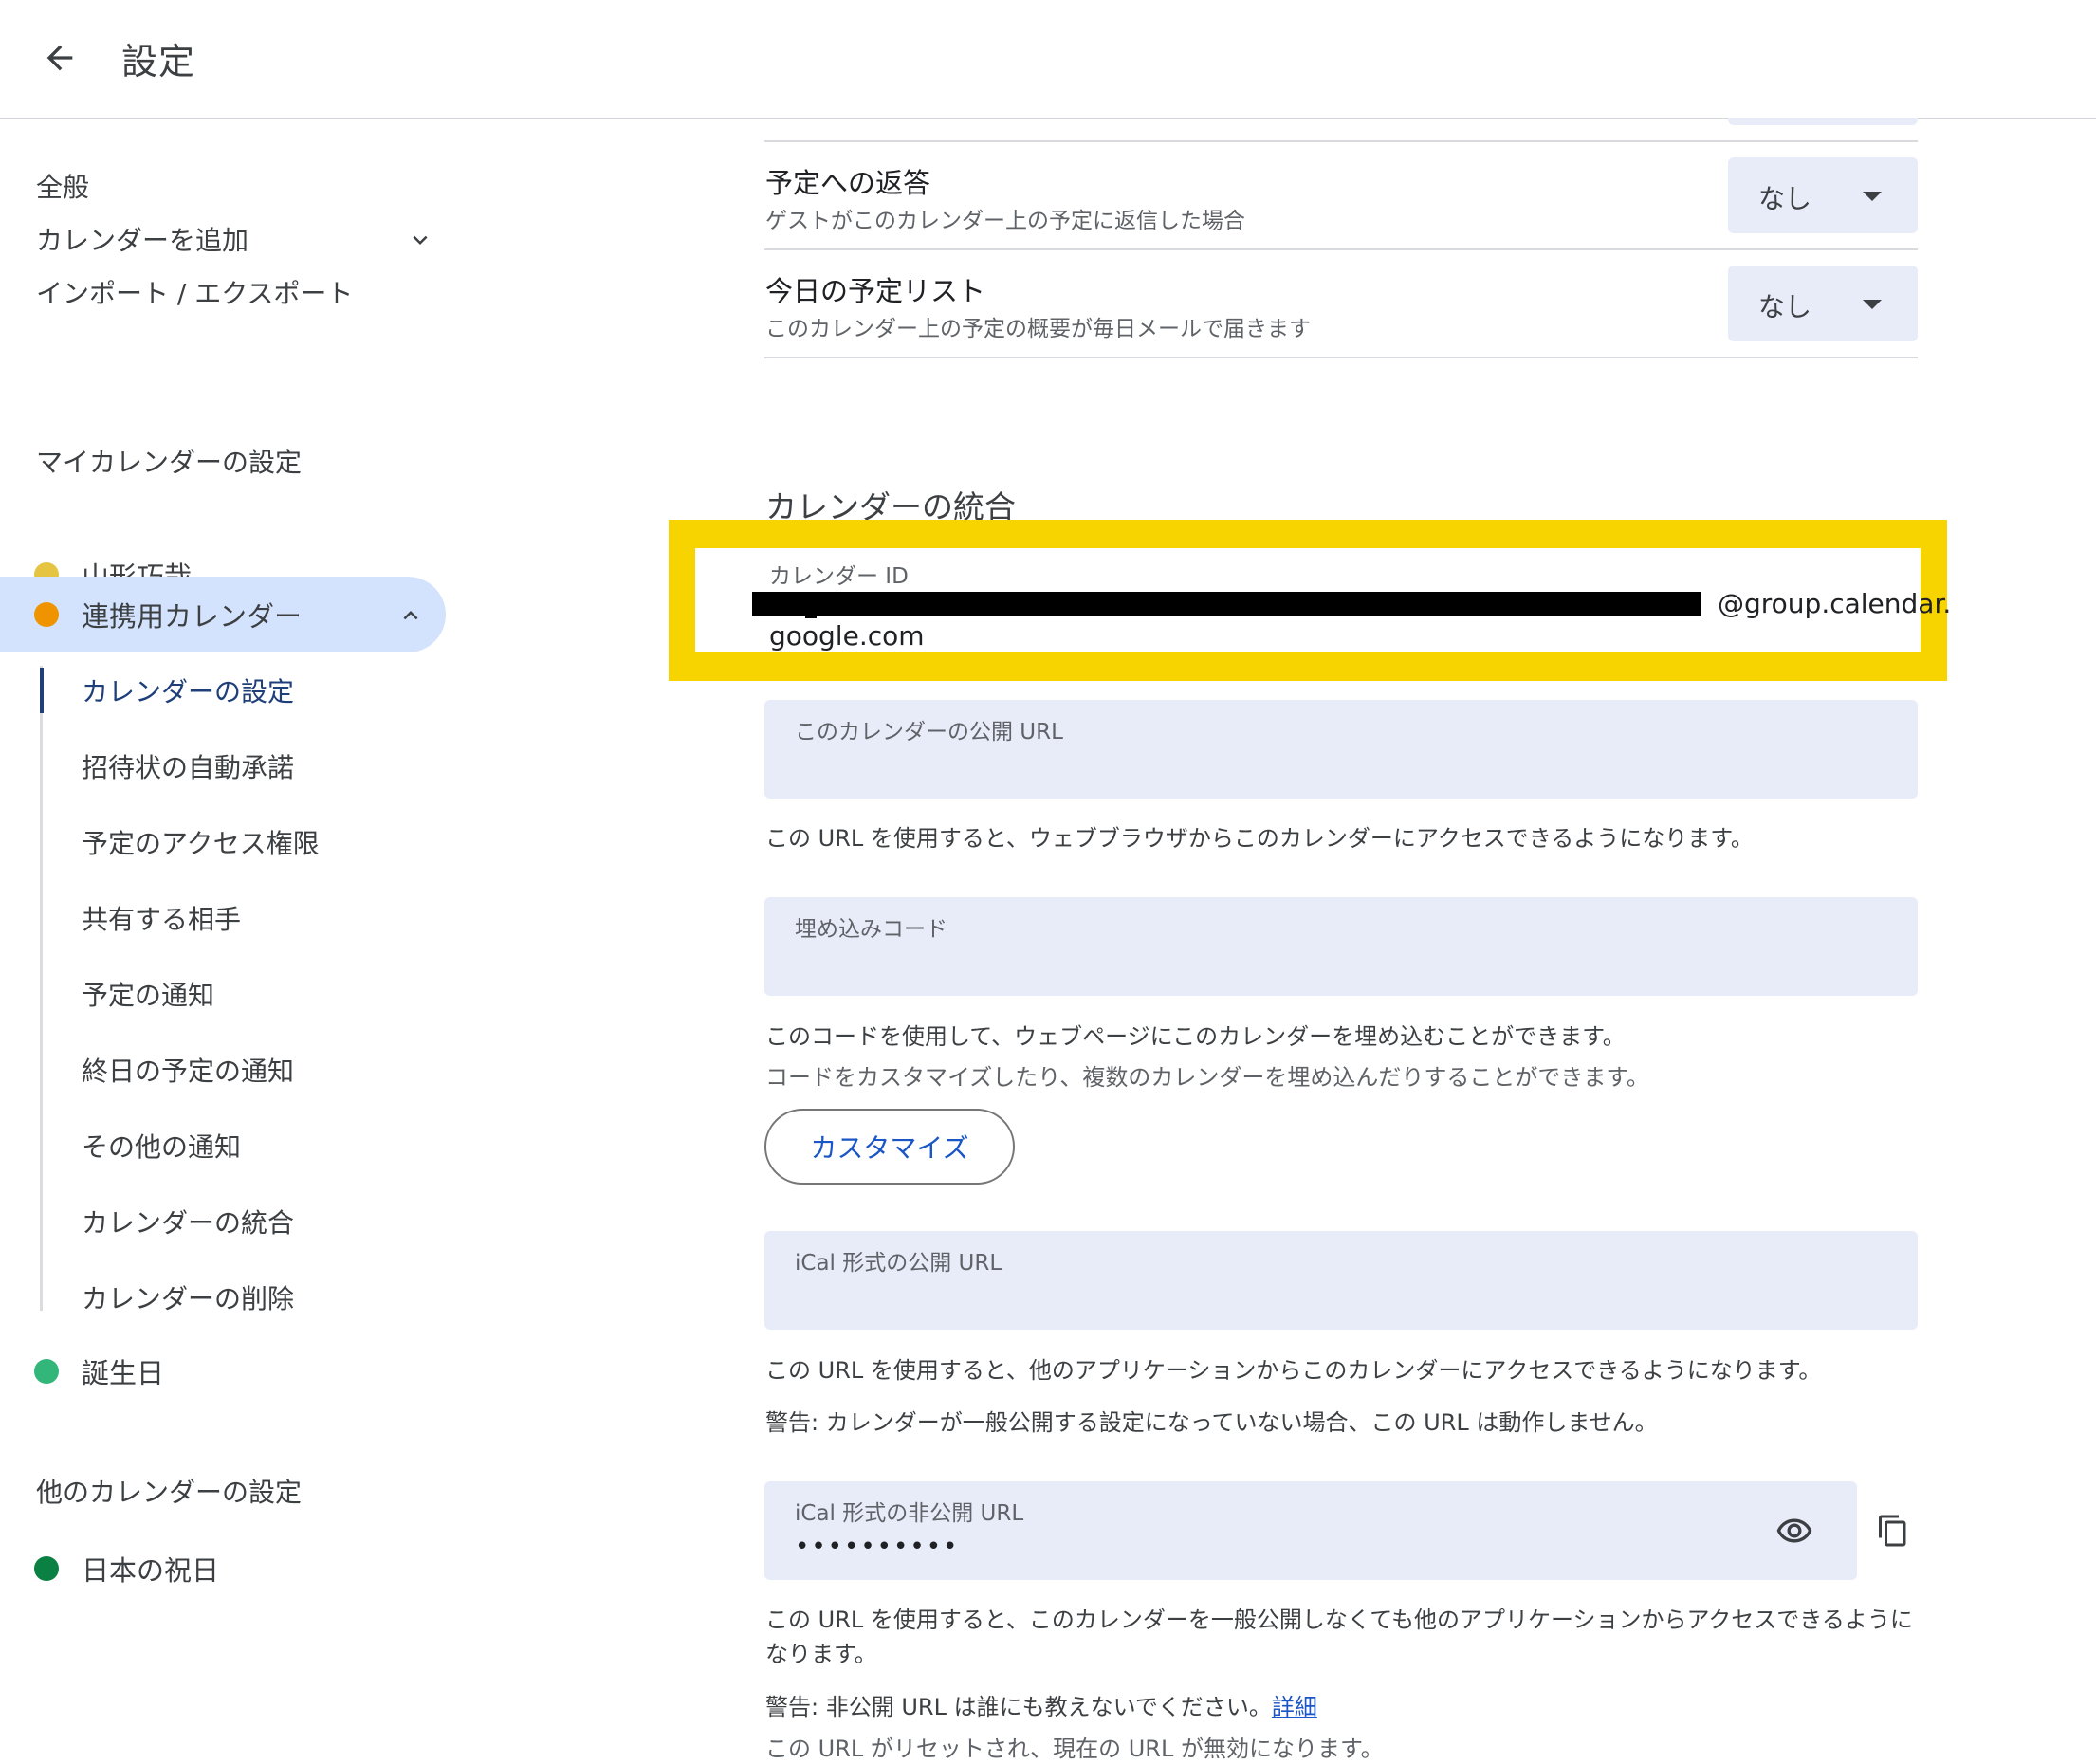 The width and height of the screenshot is (2096, 1764). I want to click on field-label: 埋め込みコード, so click(871, 930).